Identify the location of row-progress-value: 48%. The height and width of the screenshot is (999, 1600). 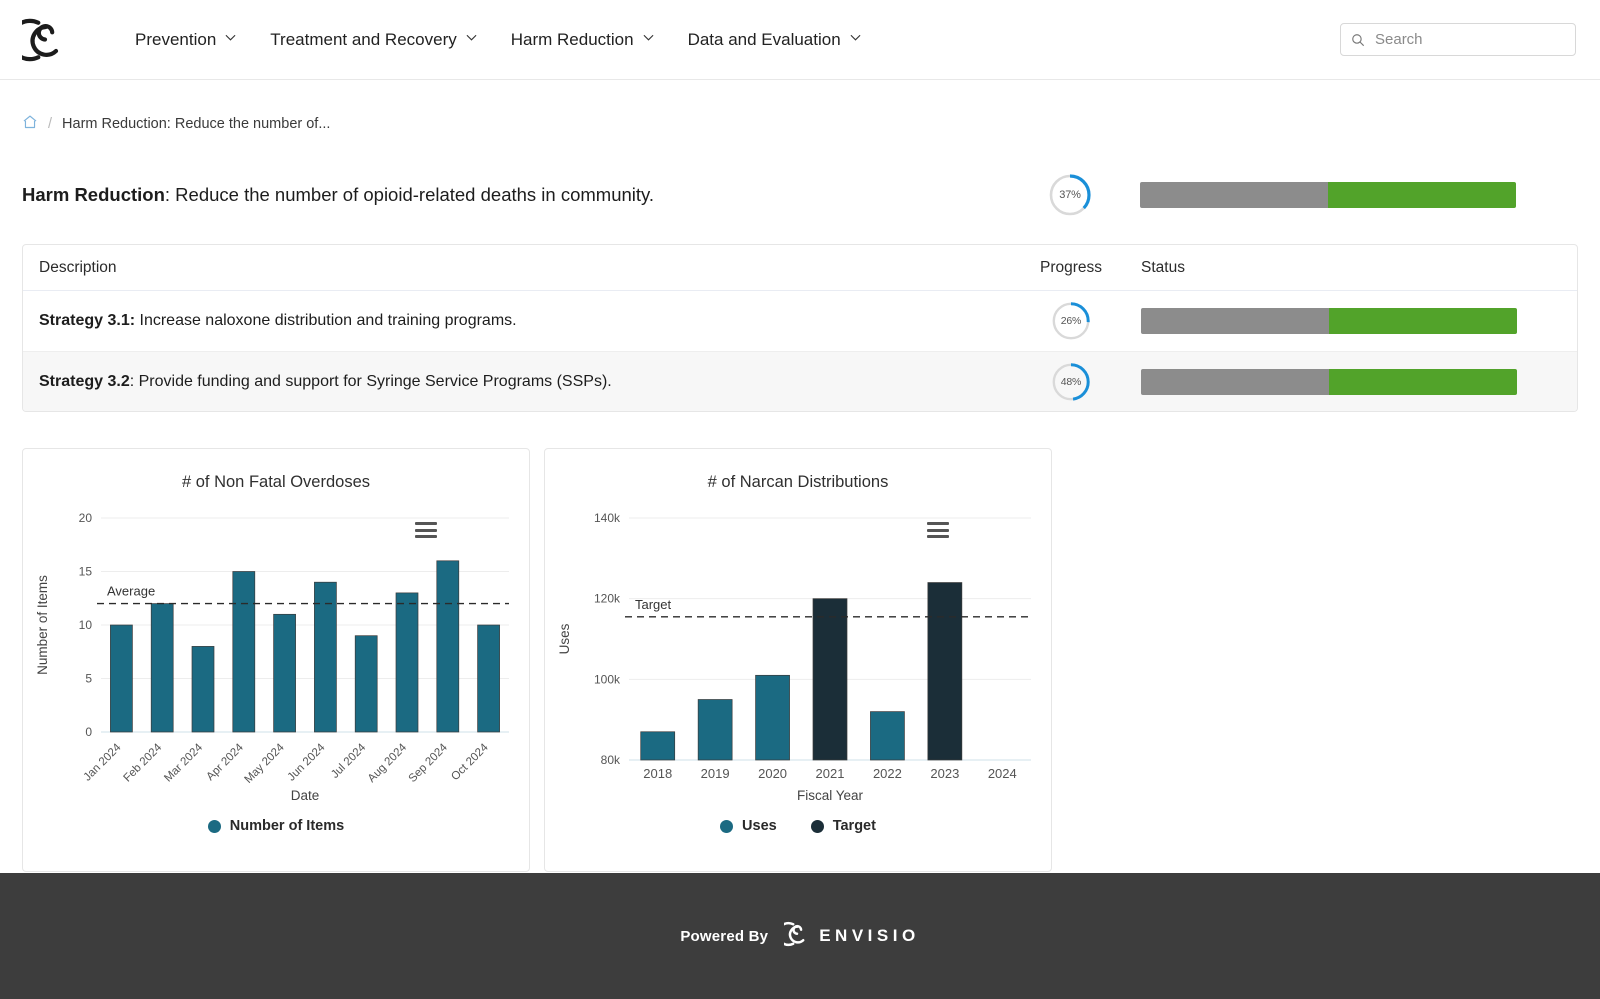
(1071, 381).